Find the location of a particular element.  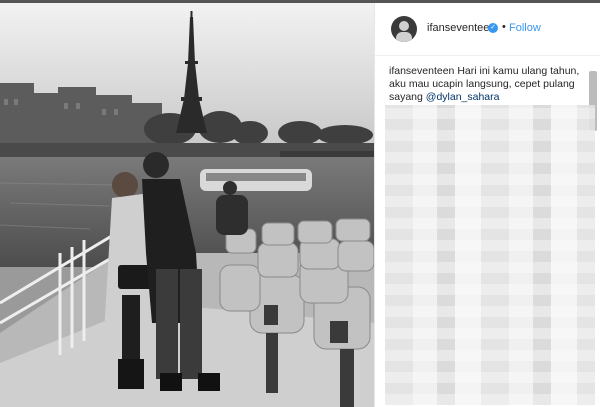

follow-button: Follow is located at coordinates (525, 28).